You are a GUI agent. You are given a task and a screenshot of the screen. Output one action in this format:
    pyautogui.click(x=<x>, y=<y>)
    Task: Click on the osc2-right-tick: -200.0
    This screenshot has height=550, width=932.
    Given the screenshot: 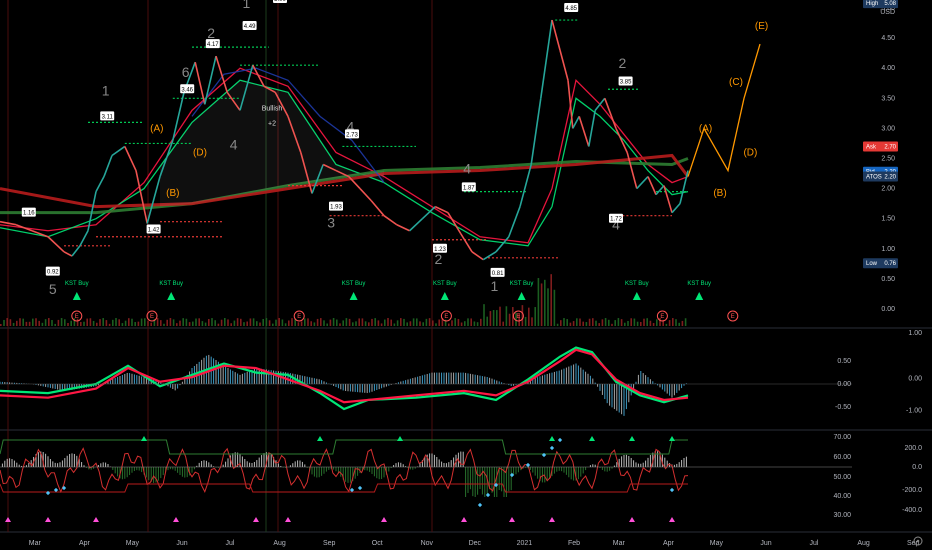 What is the action you would take?
    pyautogui.click(x=912, y=490)
    